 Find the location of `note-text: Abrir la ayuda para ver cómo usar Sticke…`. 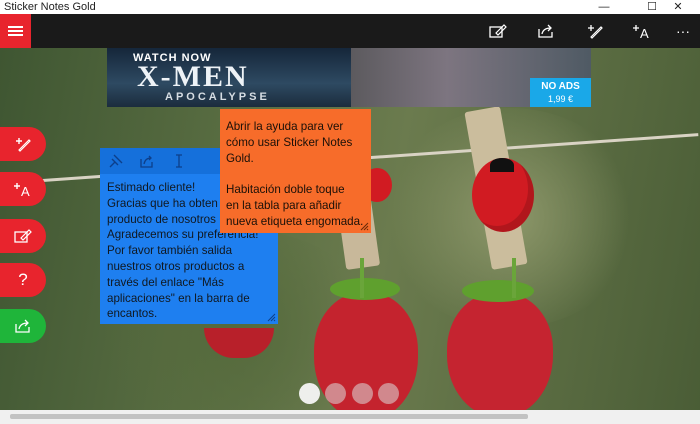

note-text: Abrir la ayuda para ver cómo usar Sticke… is located at coordinates (298, 174).